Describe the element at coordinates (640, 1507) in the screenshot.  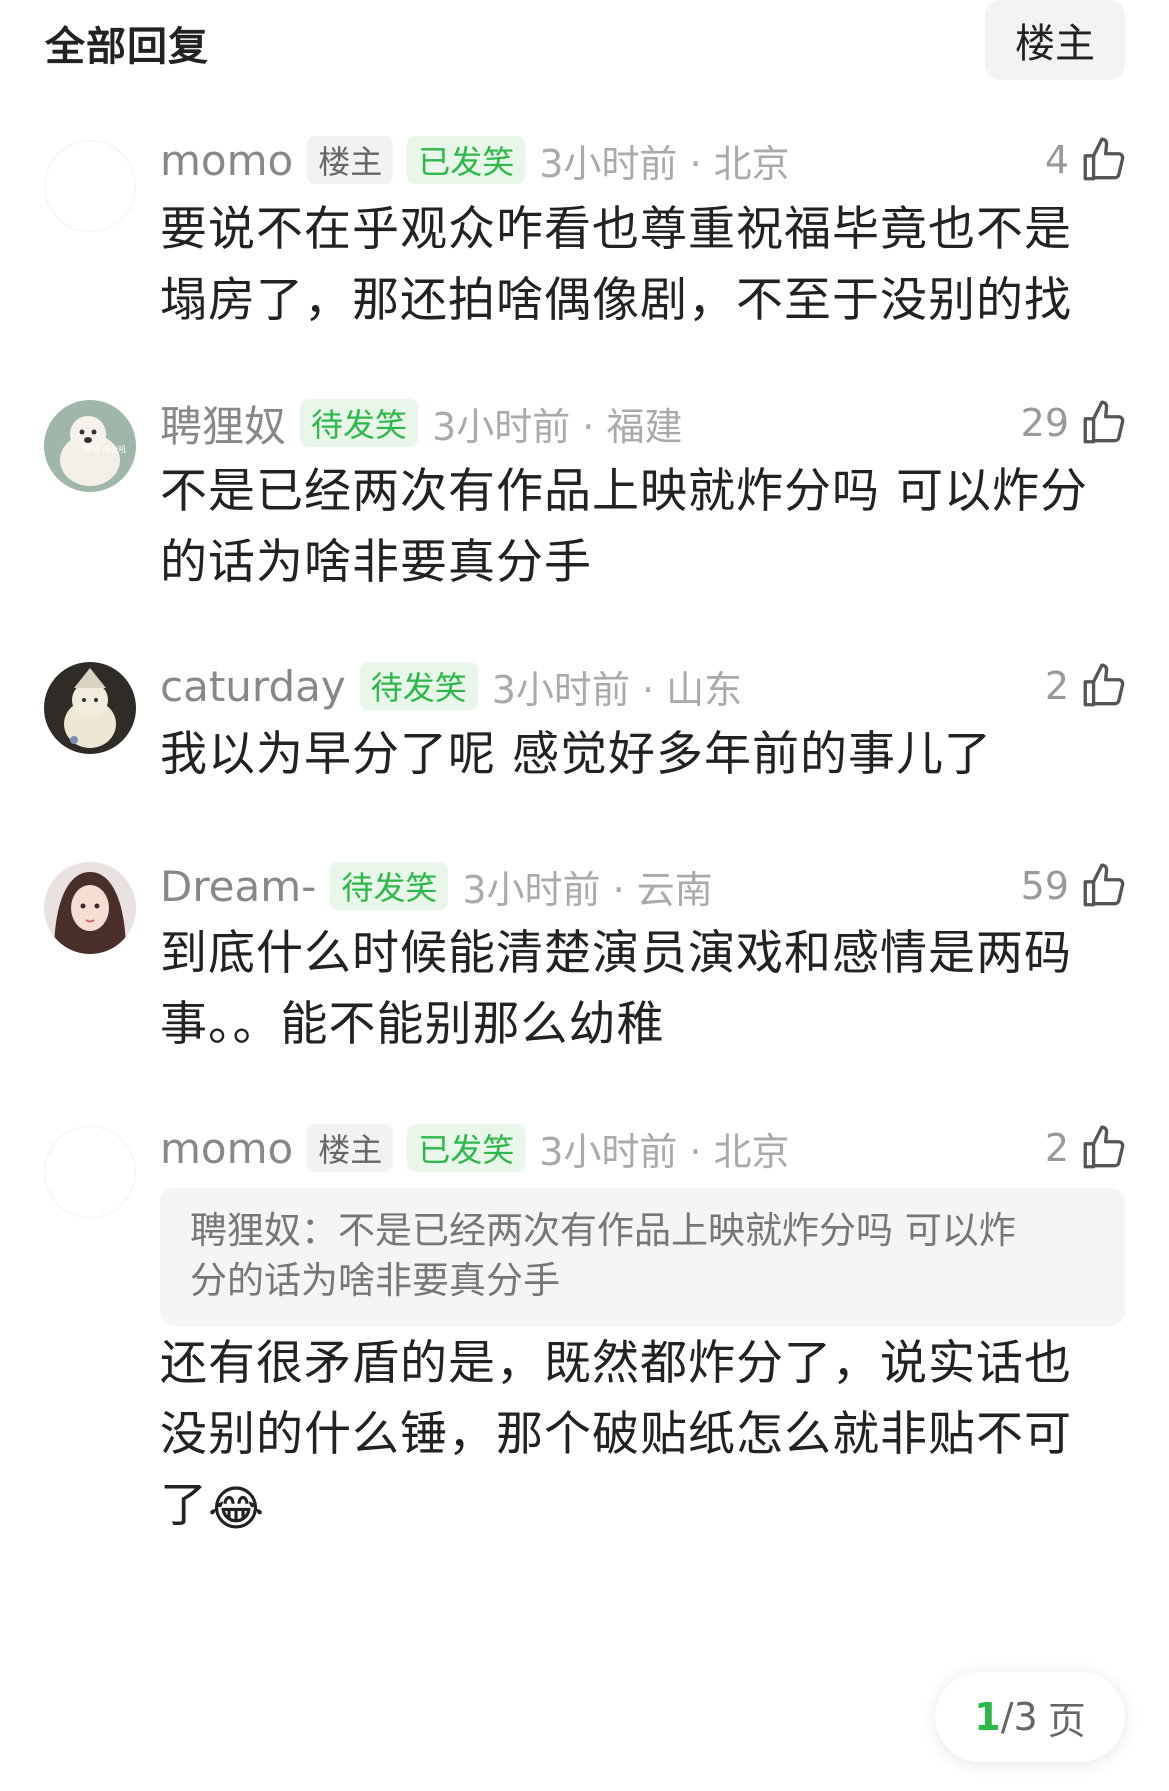
I see `comment-line: 了😂` at that location.